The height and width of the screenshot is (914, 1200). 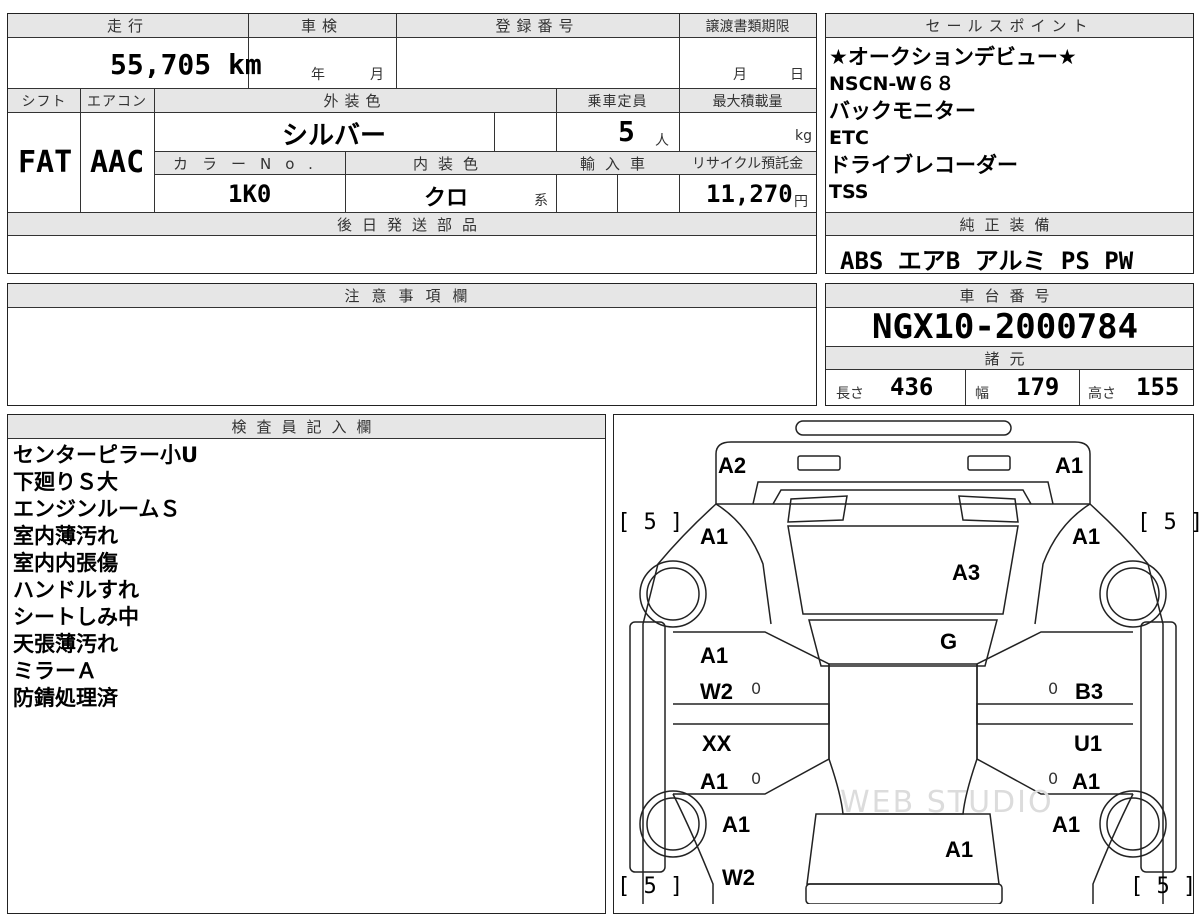 I want to click on label-door-rl-2: A1, so click(x=714, y=781).